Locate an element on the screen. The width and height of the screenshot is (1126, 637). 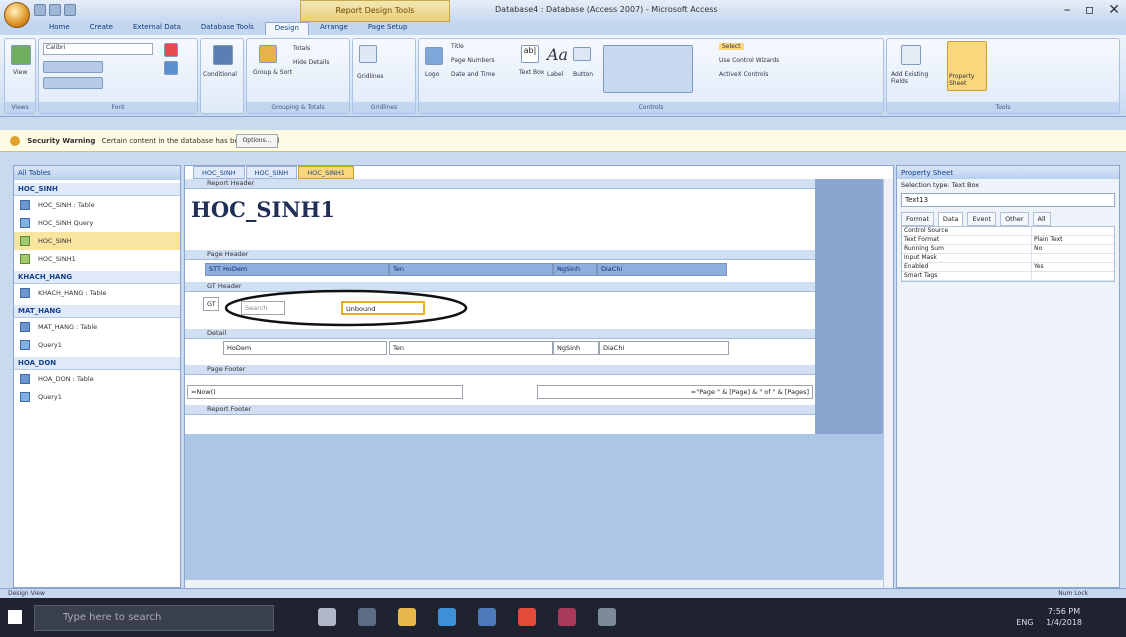
view-icon is located at coordinates (21, 55).